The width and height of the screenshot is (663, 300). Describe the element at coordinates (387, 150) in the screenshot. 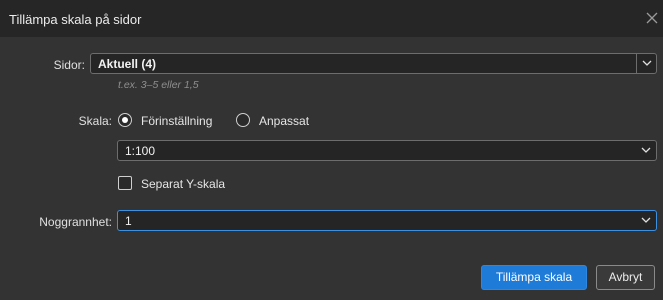

I see `scale-preset-dropdown: 1:100` at that location.